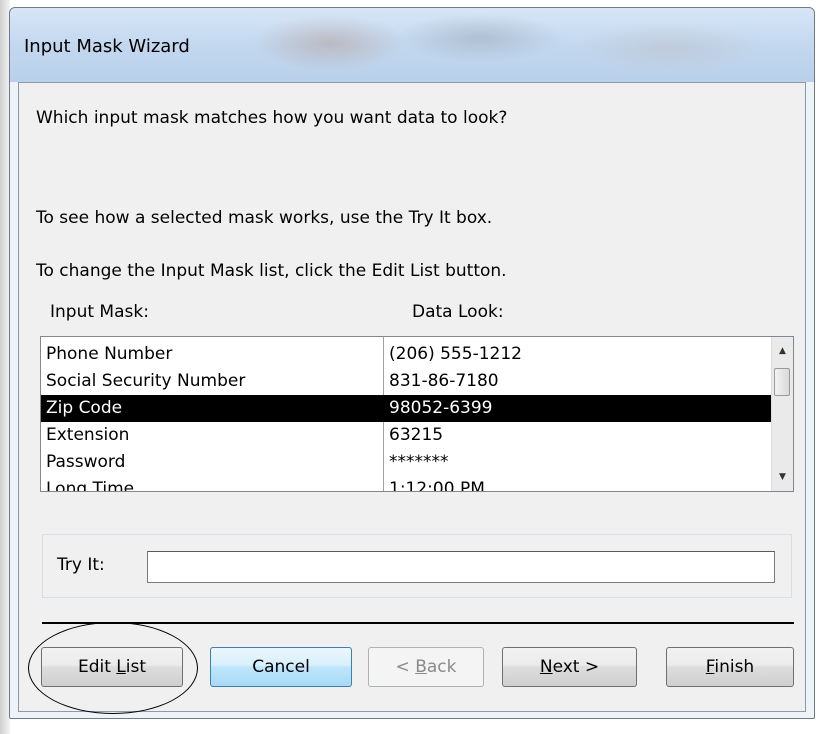  I want to click on window-title: Input Mask Wizard, so click(107, 46).